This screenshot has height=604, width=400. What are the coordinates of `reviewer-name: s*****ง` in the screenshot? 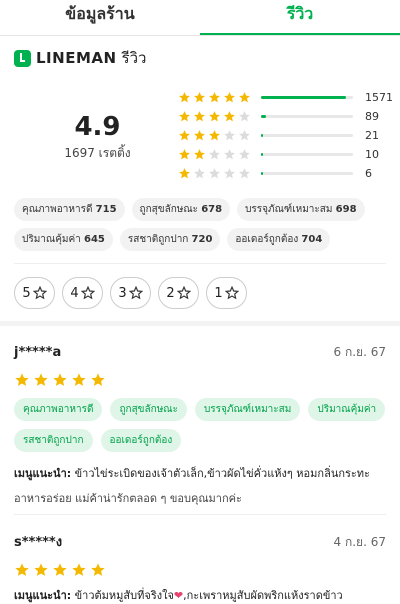 It's located at (38, 542).